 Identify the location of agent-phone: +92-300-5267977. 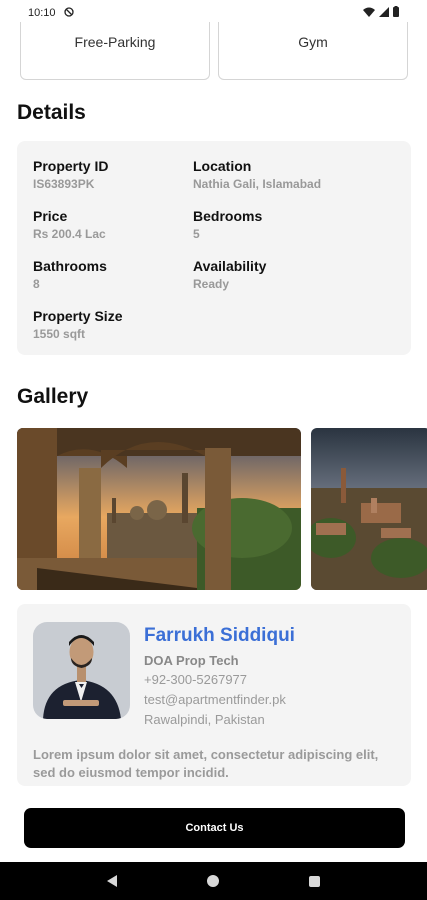
(219, 680).